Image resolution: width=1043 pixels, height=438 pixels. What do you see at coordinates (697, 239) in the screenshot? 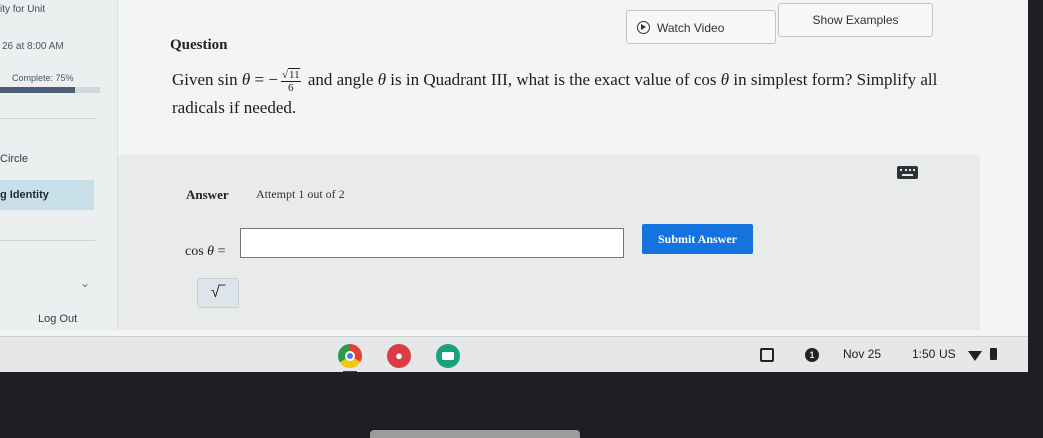
I see `submit-answer-button: Submit Answer` at bounding box center [697, 239].